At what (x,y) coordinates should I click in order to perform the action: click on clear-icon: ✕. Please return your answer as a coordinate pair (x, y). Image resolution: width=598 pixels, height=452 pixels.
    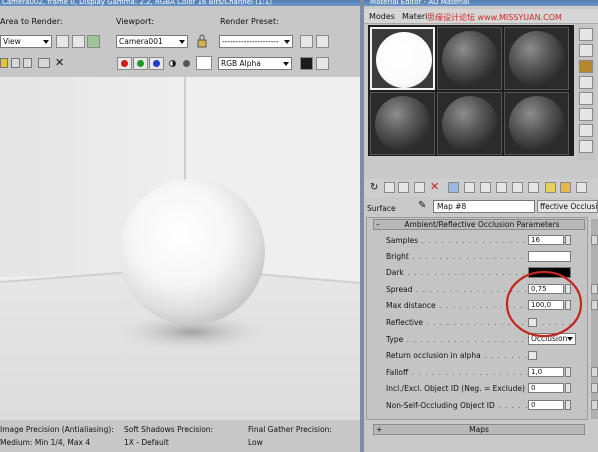
    Looking at the image, I should click on (59, 62).